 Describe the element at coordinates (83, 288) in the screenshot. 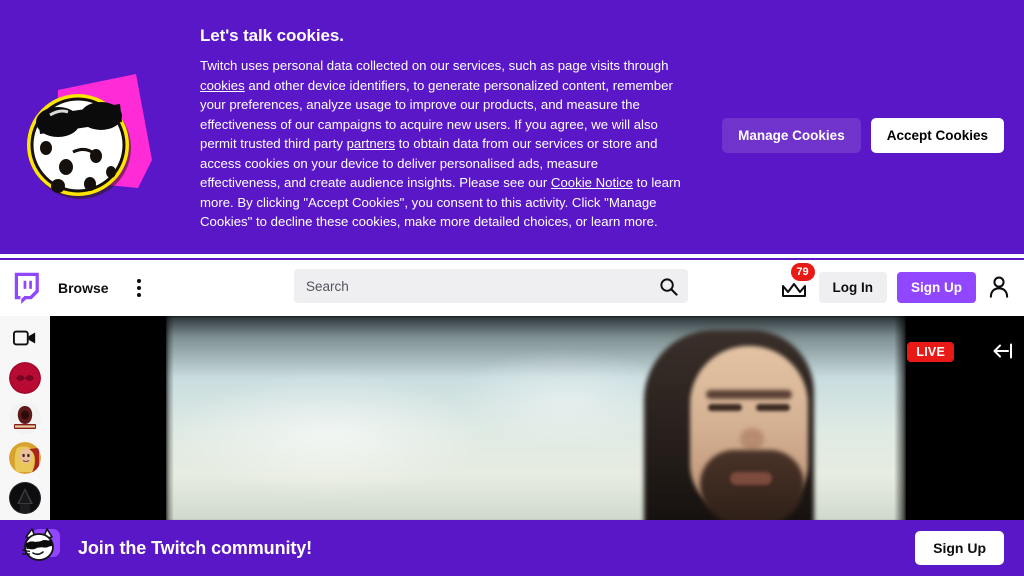

I see `nav-browse-link: Browse` at that location.